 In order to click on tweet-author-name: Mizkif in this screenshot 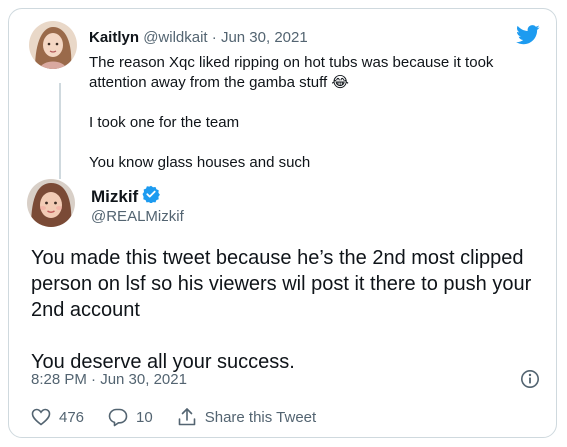, I will do `click(114, 197)`.